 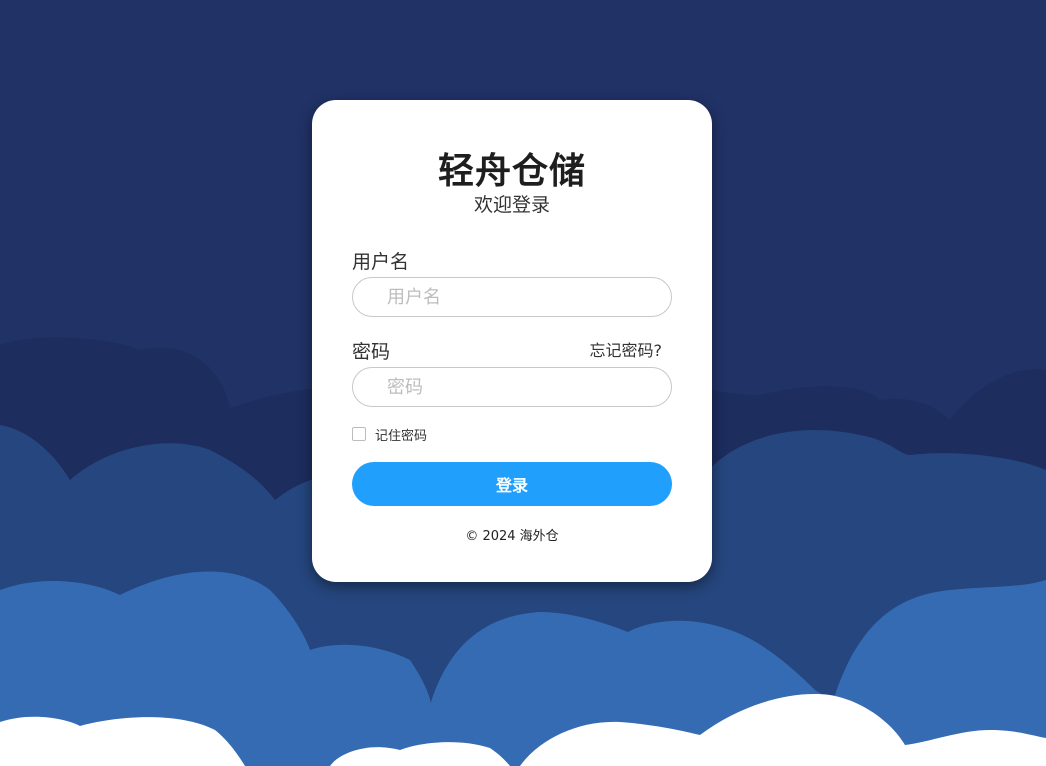 What do you see at coordinates (381, 262) in the screenshot?
I see `username-label: 用户名` at bounding box center [381, 262].